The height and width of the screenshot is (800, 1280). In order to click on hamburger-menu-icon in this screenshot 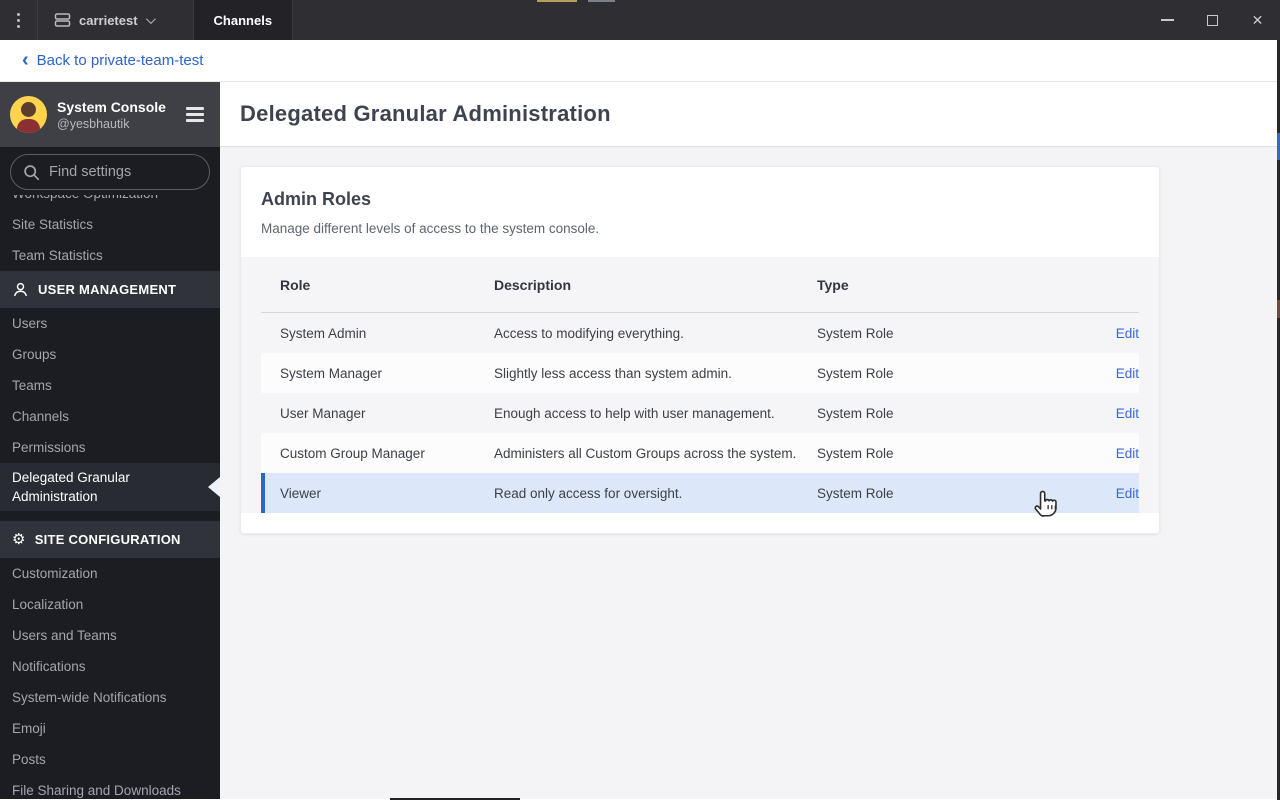, I will do `click(195, 114)`.